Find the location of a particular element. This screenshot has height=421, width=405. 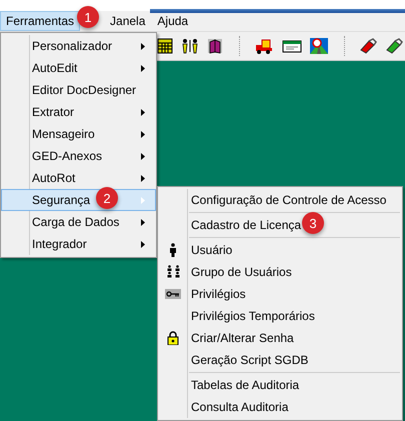

menu-item: Configuração de Controle de Acesso is located at coordinates (280, 200).